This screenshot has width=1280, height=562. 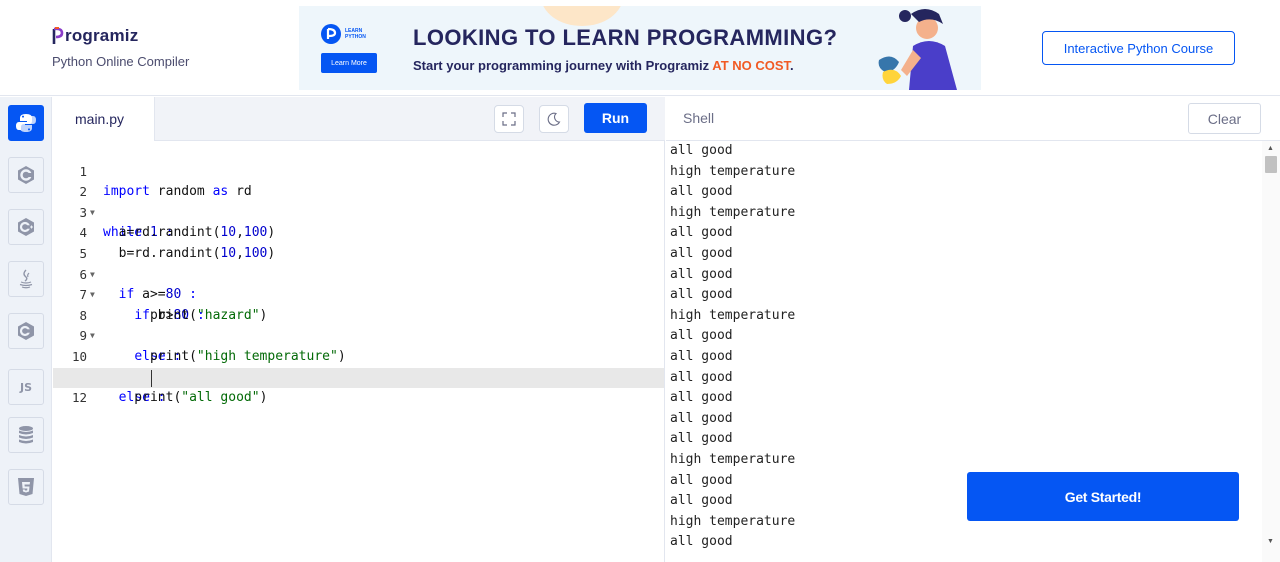 I want to click on ad-illustration-person, so click(x=917, y=49).